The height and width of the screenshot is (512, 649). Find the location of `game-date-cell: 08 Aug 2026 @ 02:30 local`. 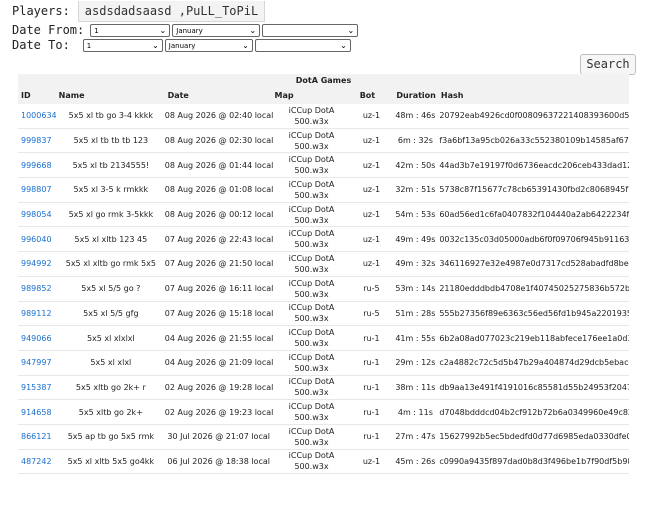

game-date-cell: 08 Aug 2026 @ 02:30 local is located at coordinates (218, 141).